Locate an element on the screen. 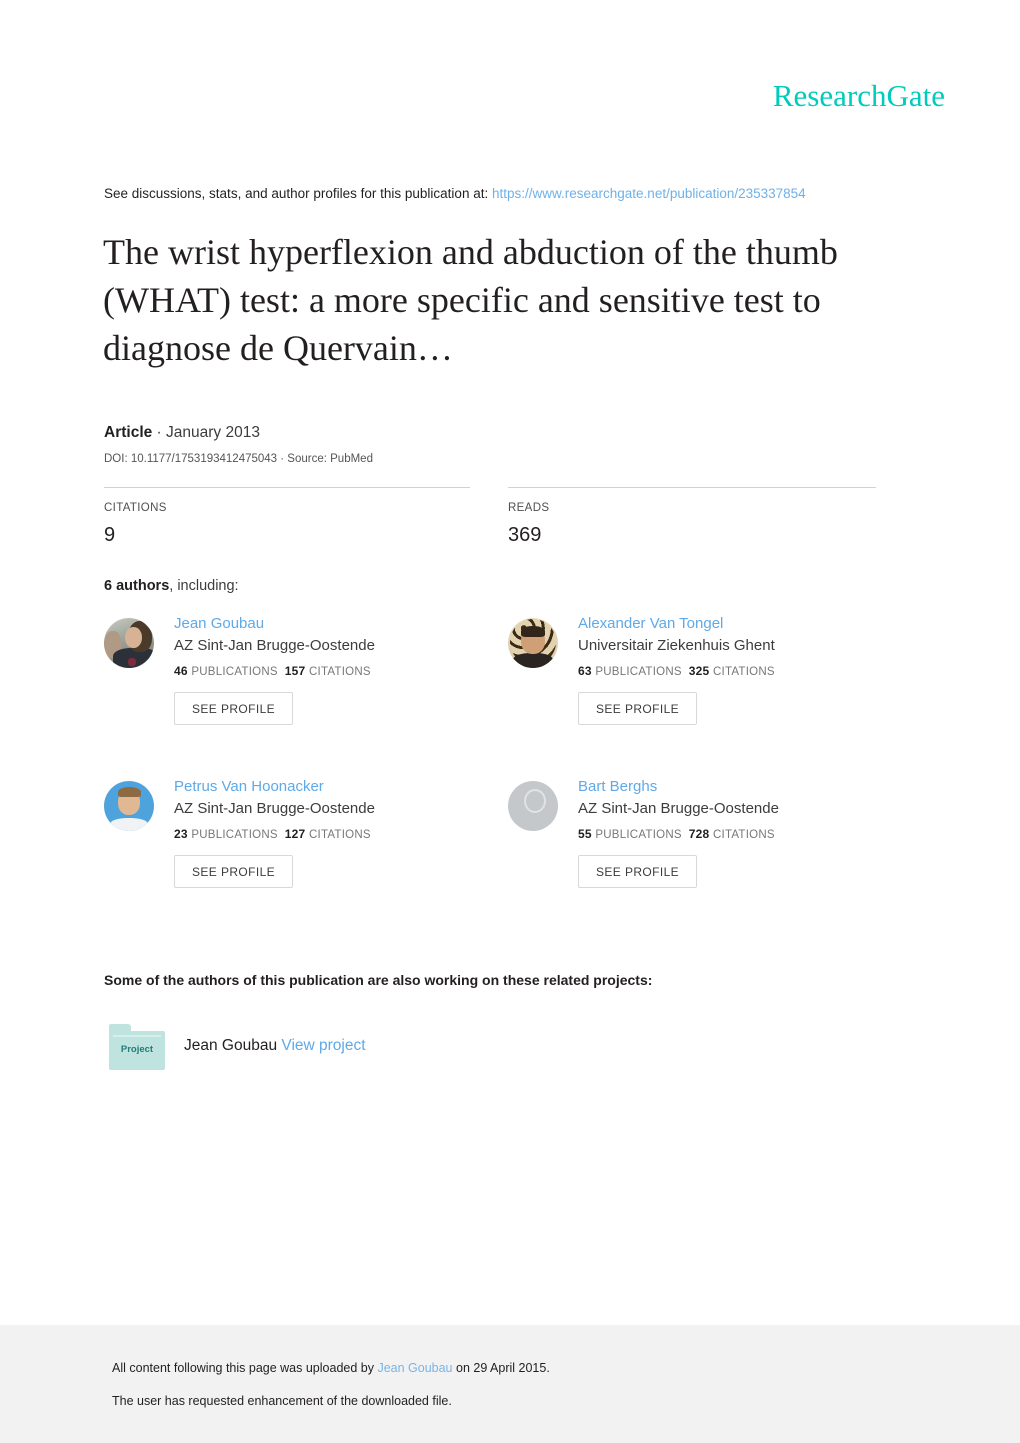  reads-divider is located at coordinates (692, 487).